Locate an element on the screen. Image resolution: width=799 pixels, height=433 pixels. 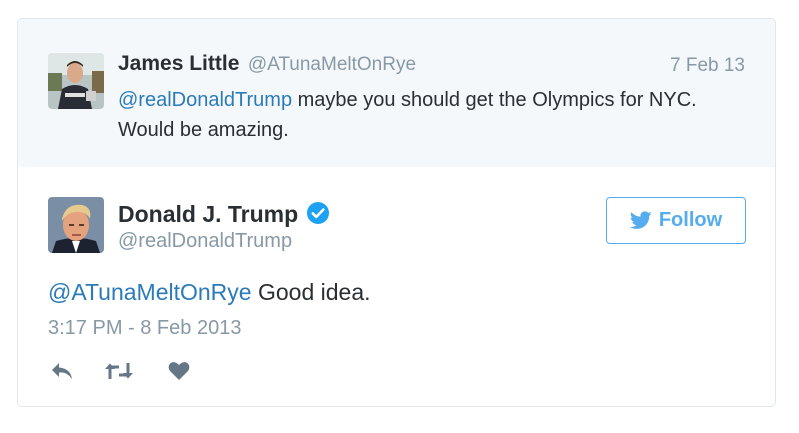
main-author-name: Donald J. Trump is located at coordinates (224, 216).